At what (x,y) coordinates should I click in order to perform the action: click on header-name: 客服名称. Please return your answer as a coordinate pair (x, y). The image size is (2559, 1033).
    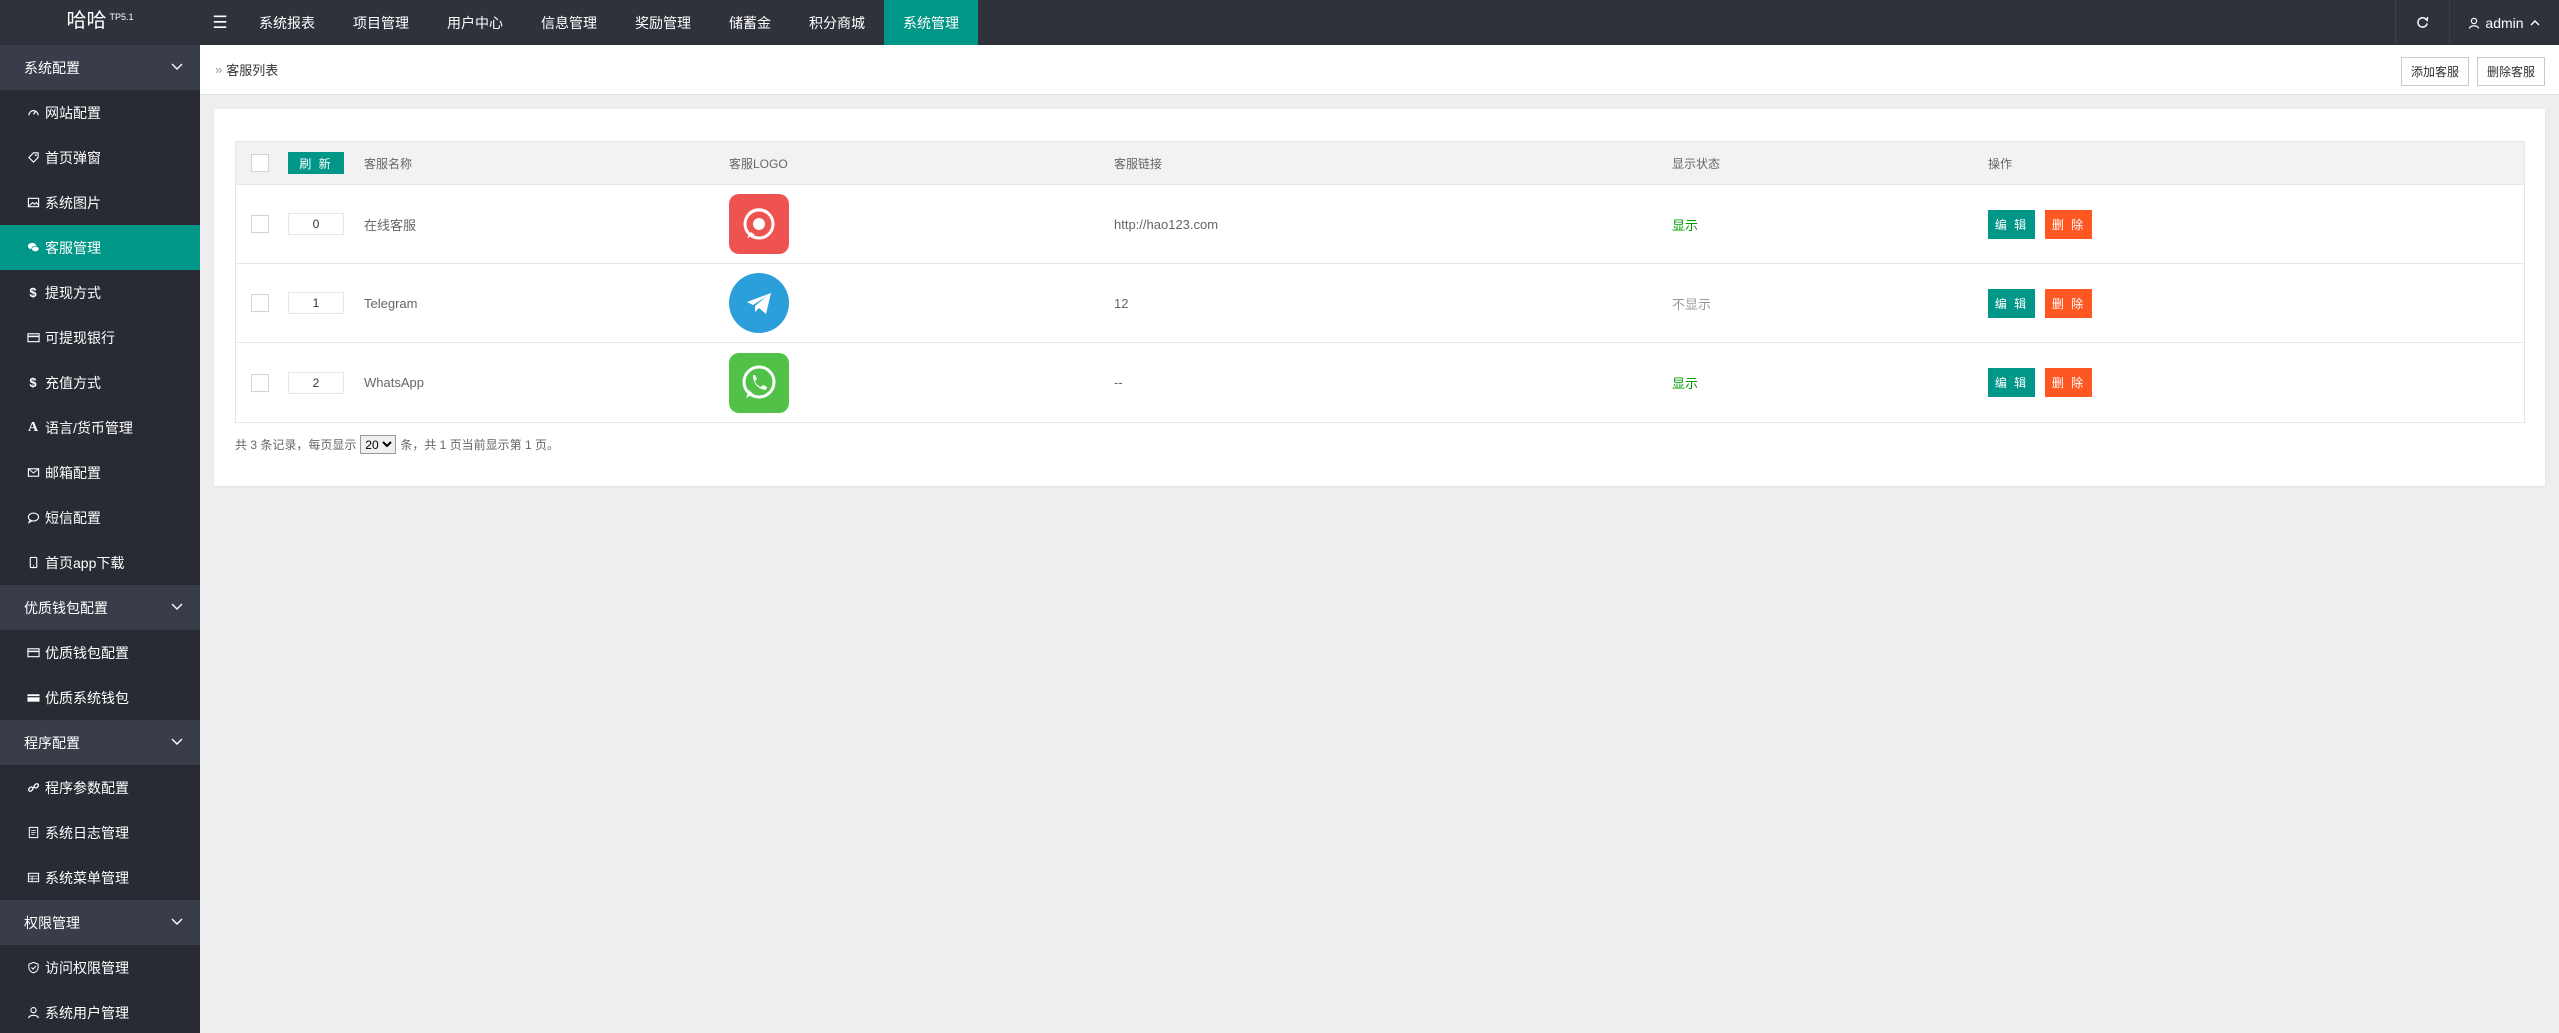
    Looking at the image, I should click on (388, 163).